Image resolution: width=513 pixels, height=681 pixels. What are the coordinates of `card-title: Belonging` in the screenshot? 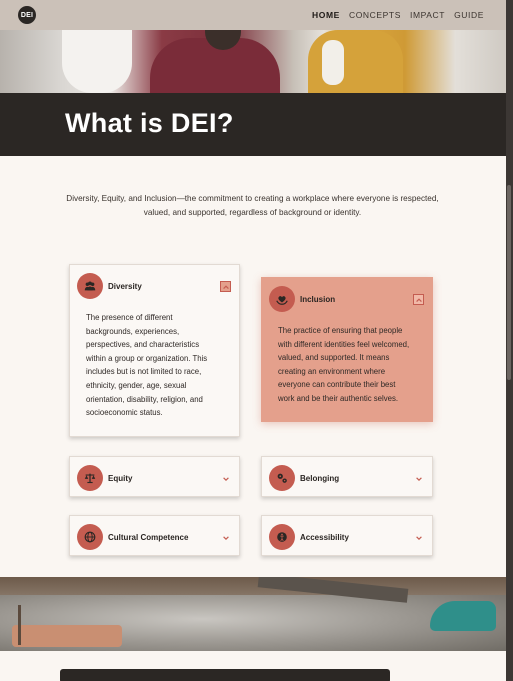 It's located at (320, 478).